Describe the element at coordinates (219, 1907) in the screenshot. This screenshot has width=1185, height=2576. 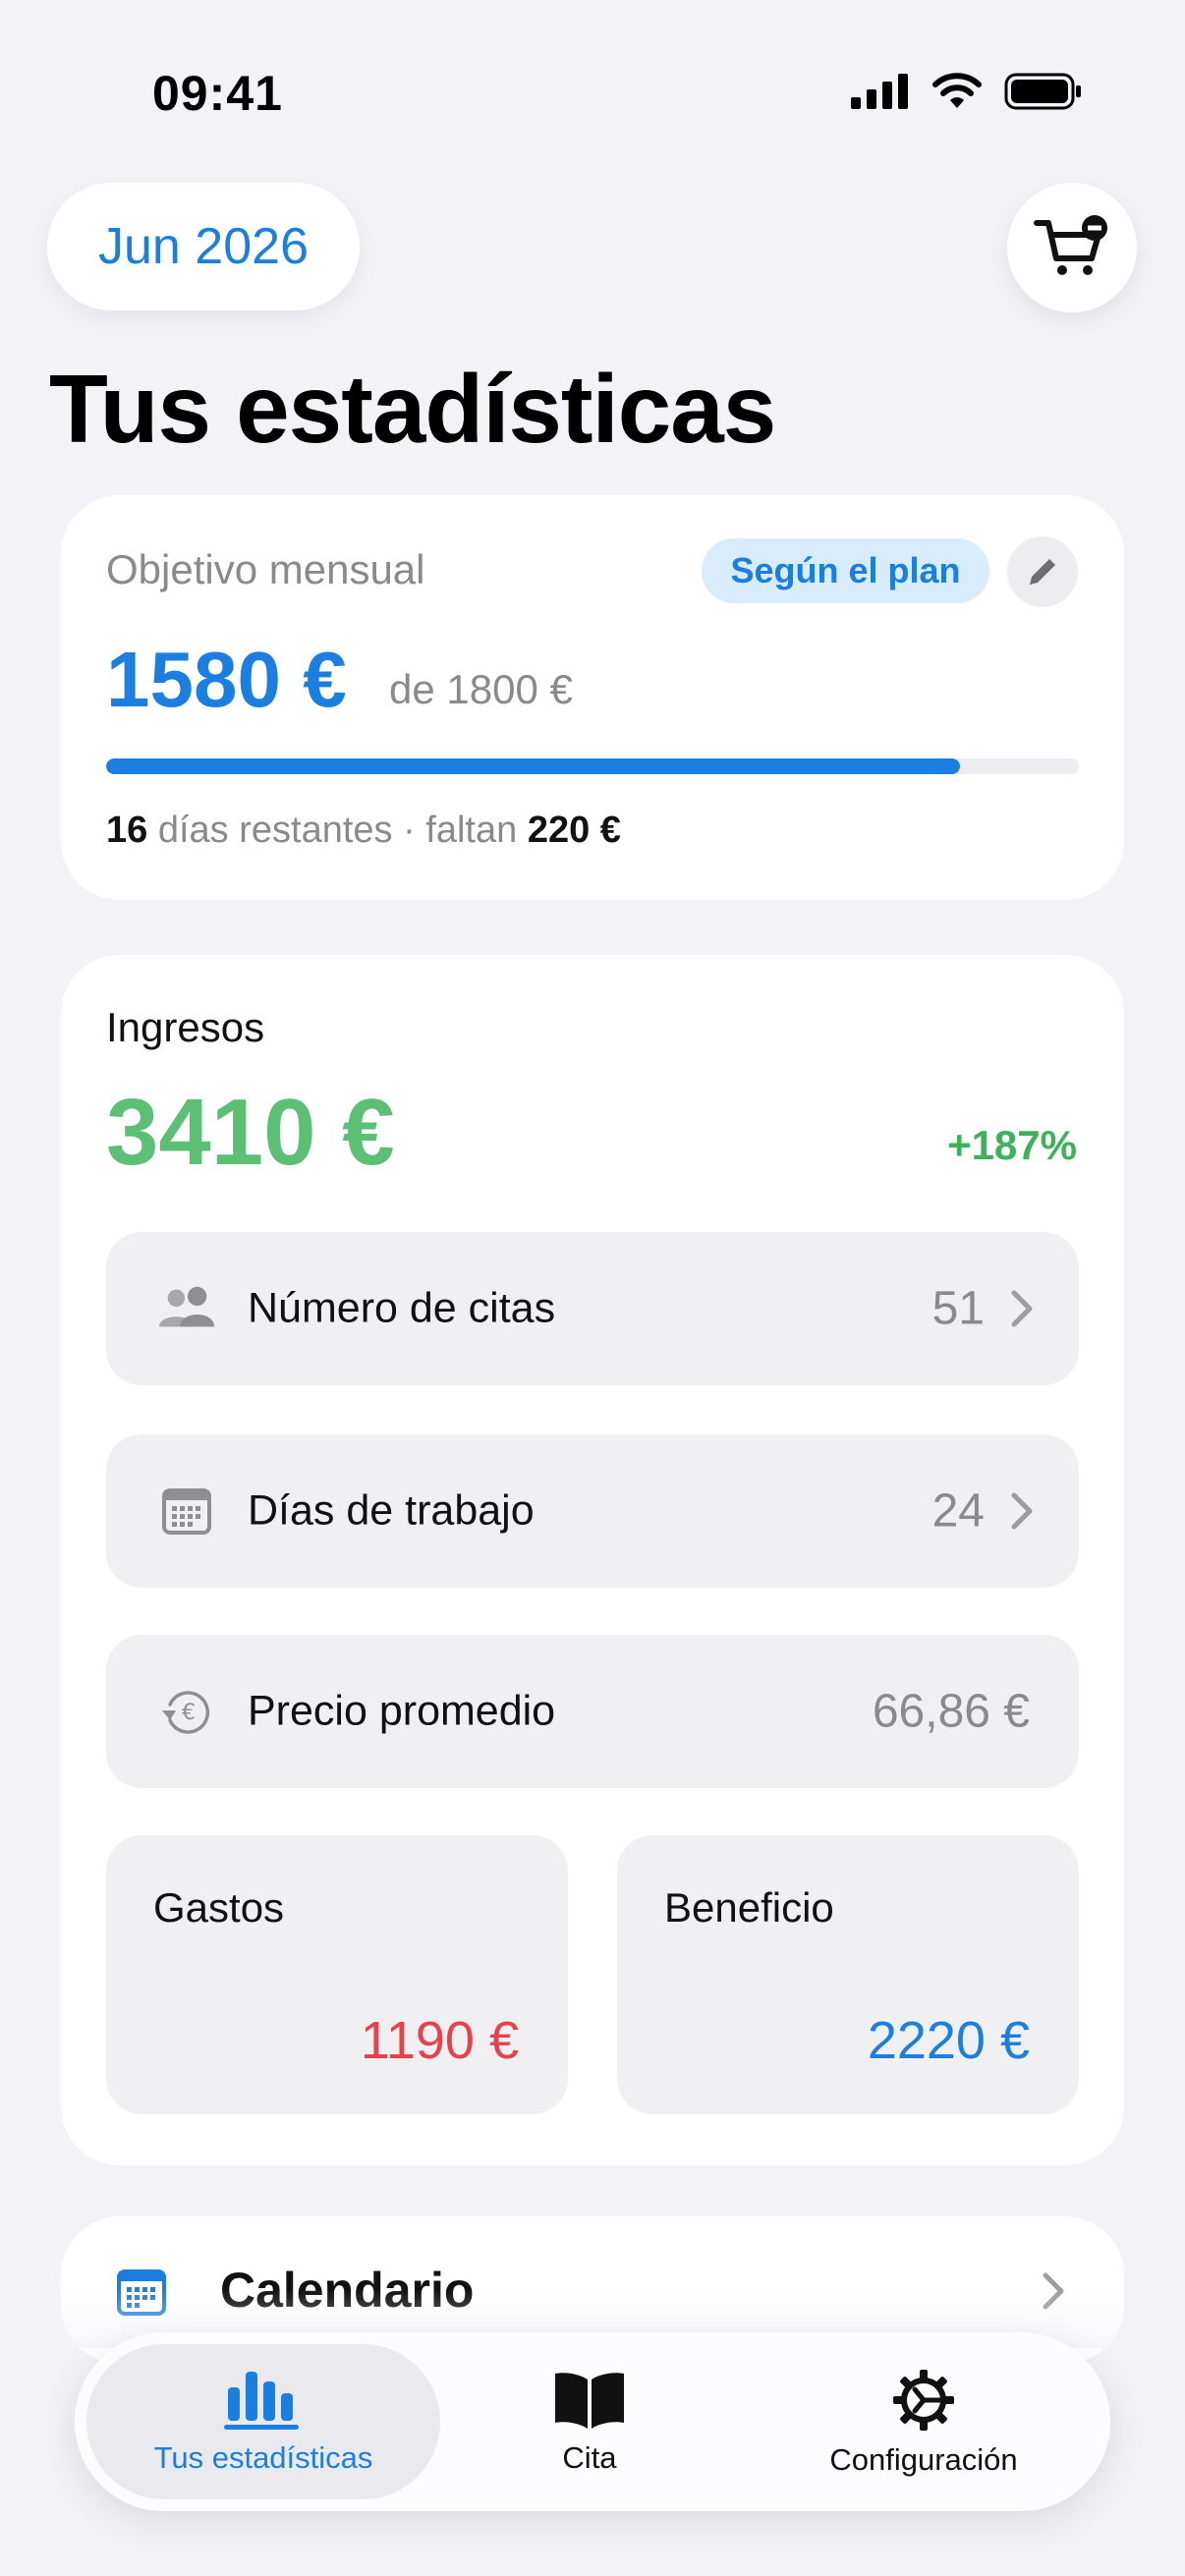
I see `expenses-label: Gastos` at that location.